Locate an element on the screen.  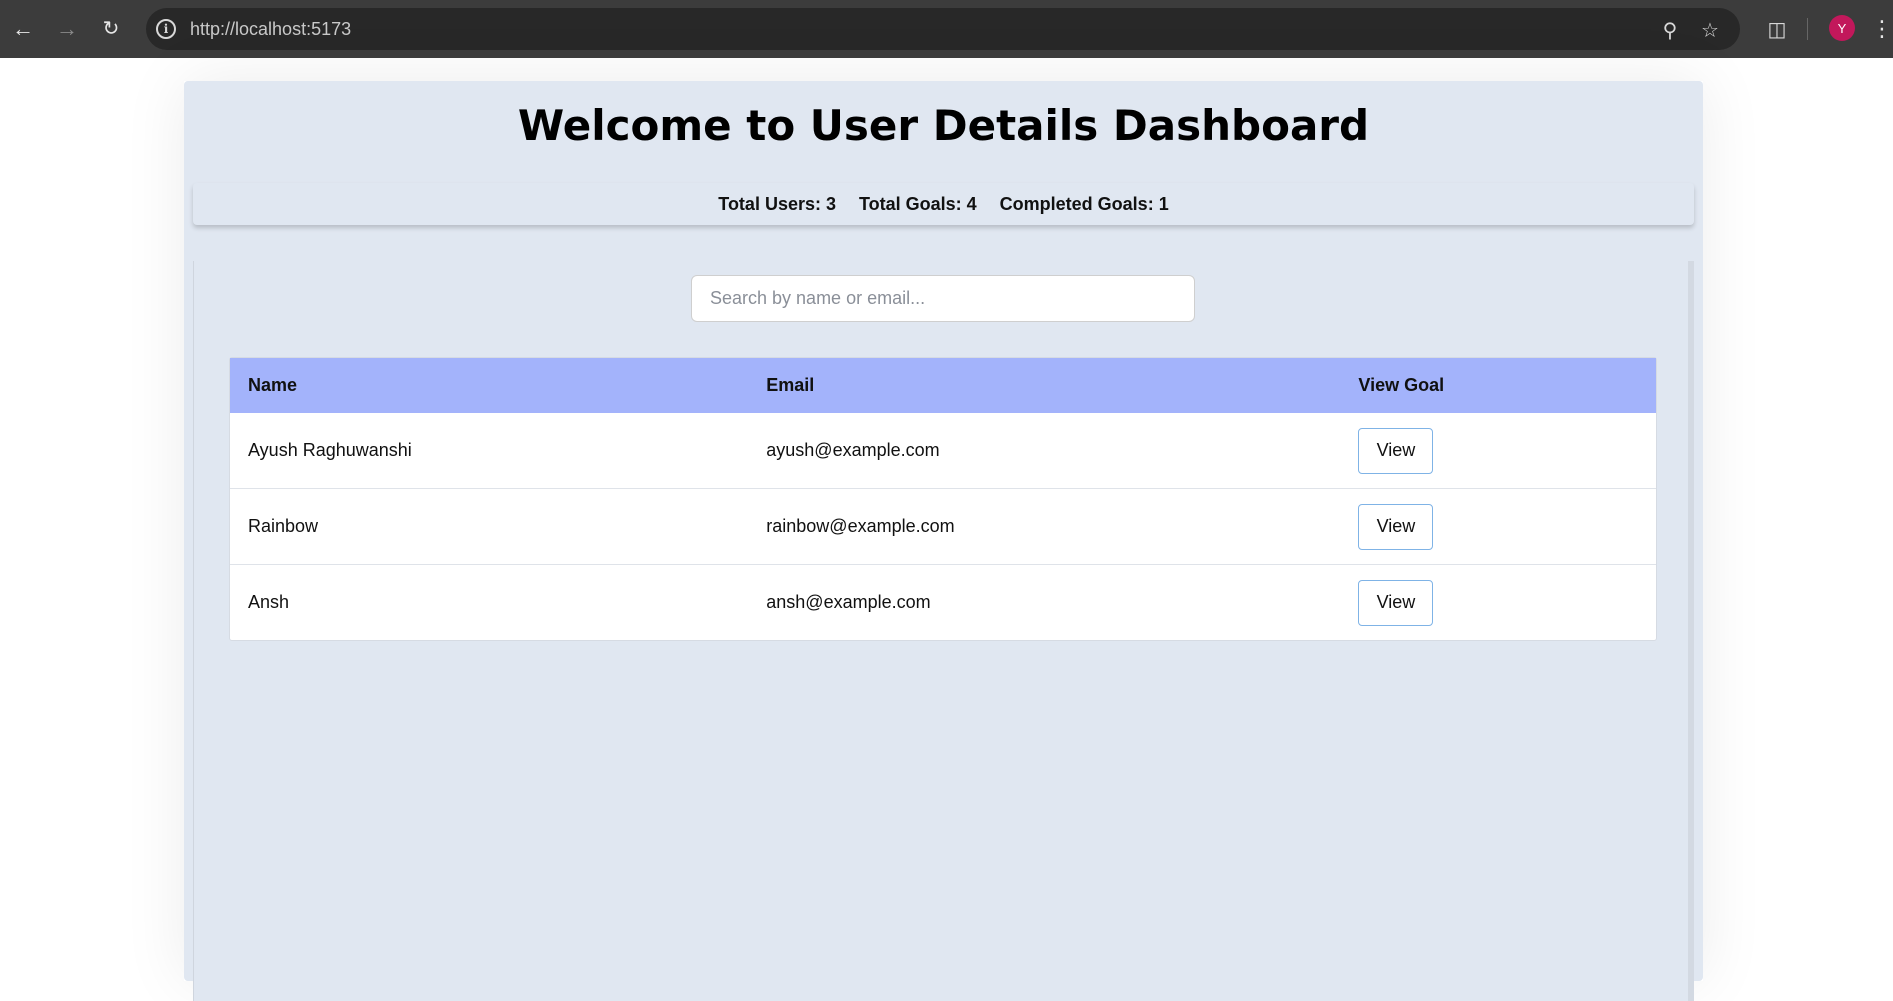
extensions-puzzle-icon: ◫ is located at coordinates (1777, 29).